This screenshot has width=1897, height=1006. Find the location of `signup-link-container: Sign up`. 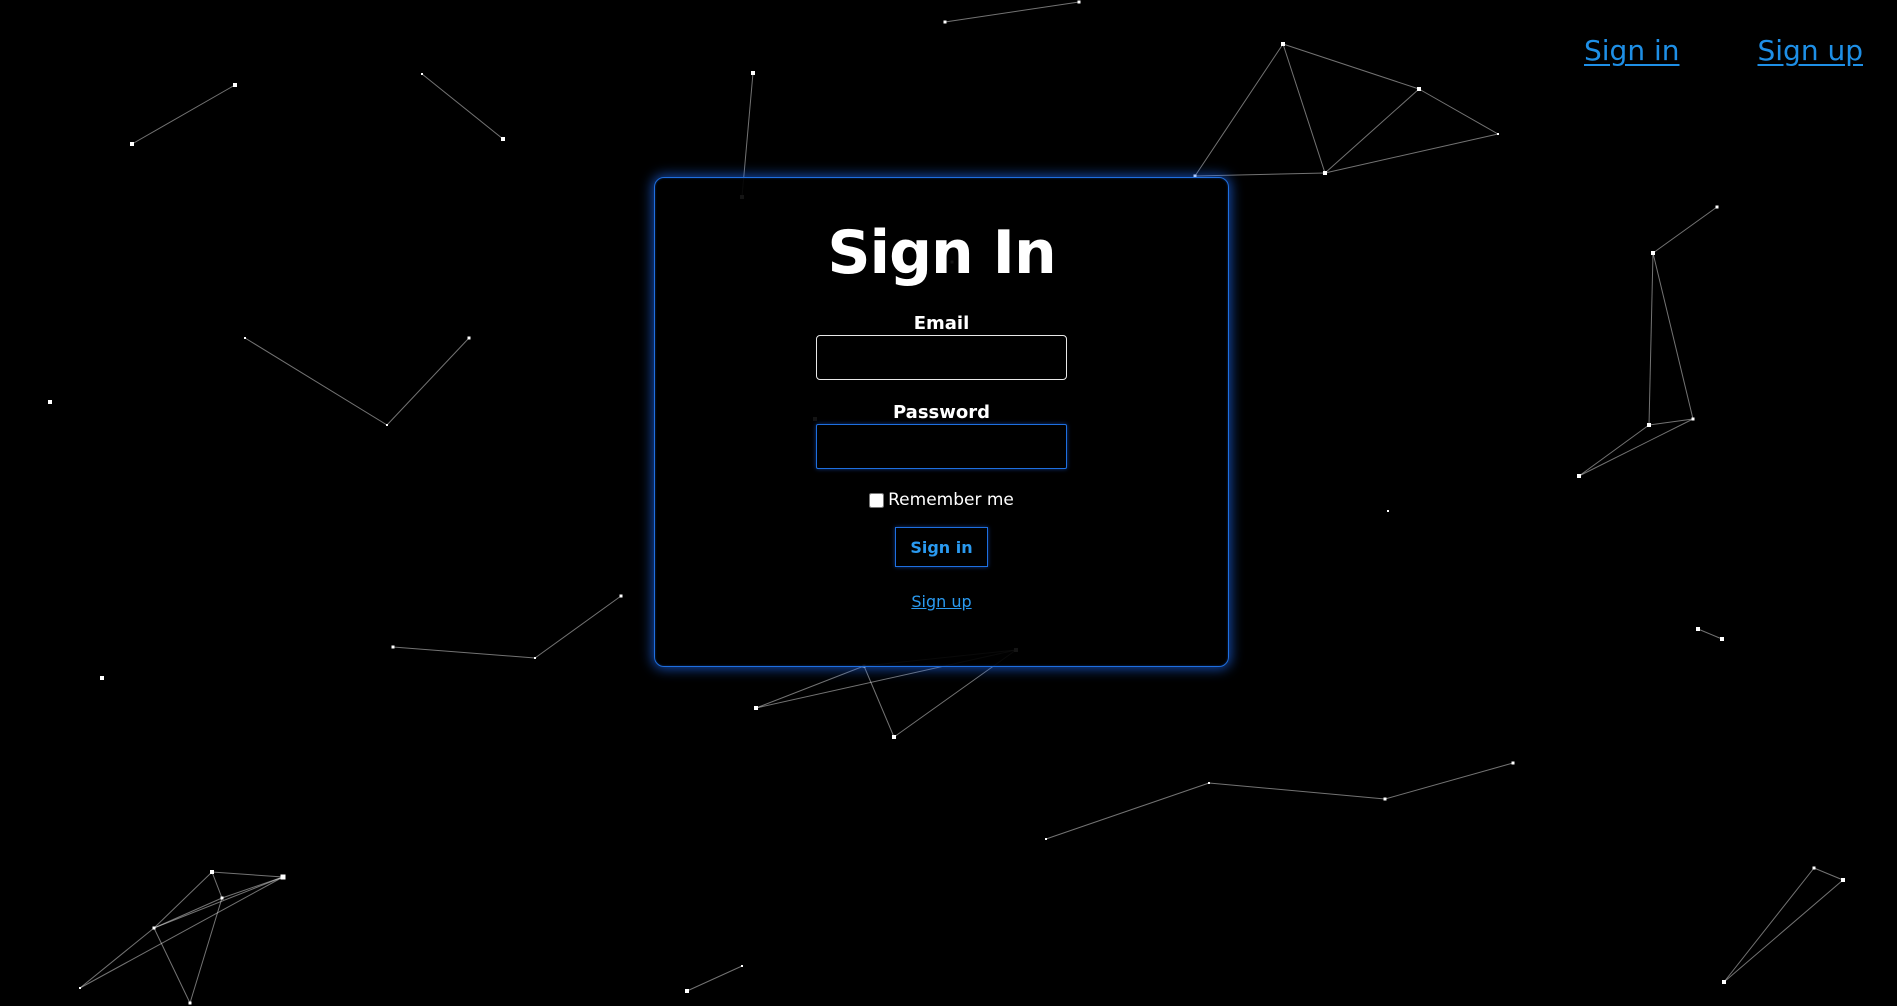

signup-link-container: Sign up is located at coordinates (941, 601).